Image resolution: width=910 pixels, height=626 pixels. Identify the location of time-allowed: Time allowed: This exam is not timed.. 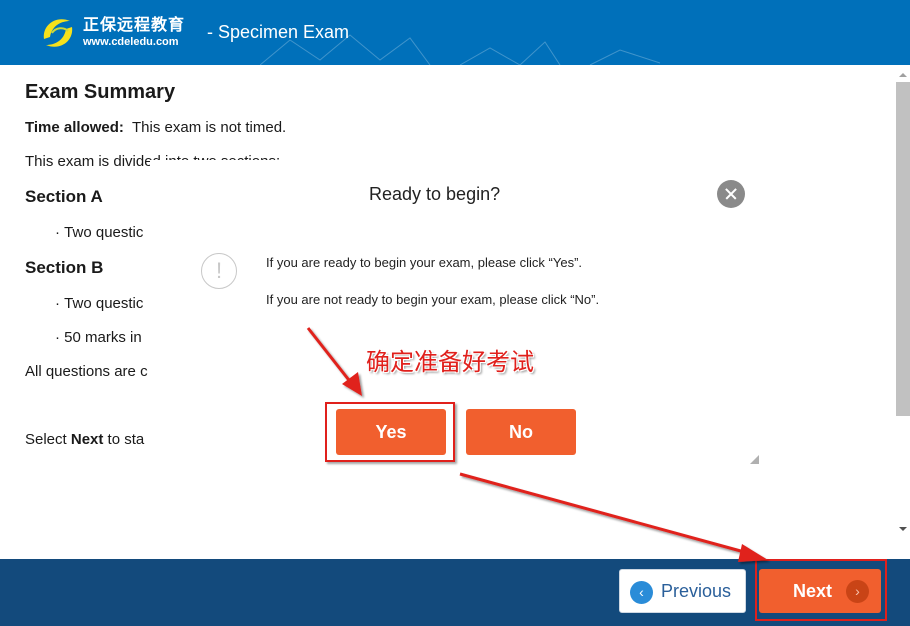
(155, 127).